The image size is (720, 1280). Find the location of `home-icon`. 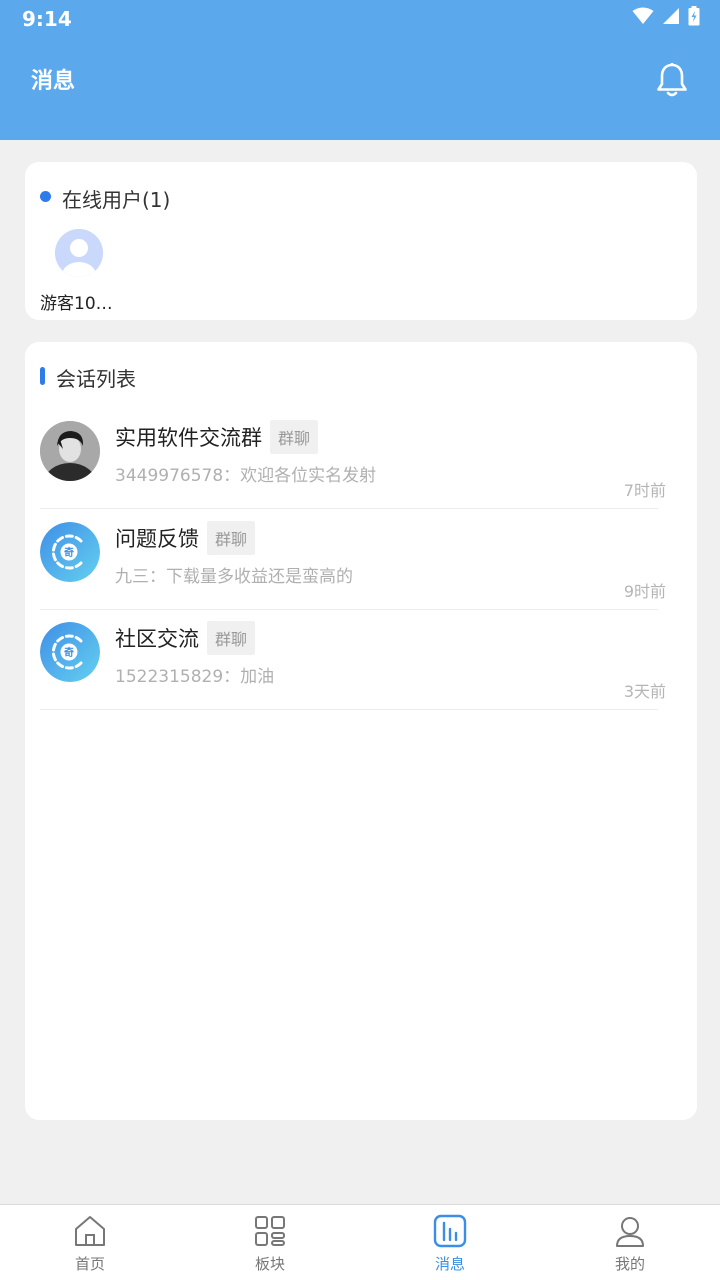

home-icon is located at coordinates (90, 1231).